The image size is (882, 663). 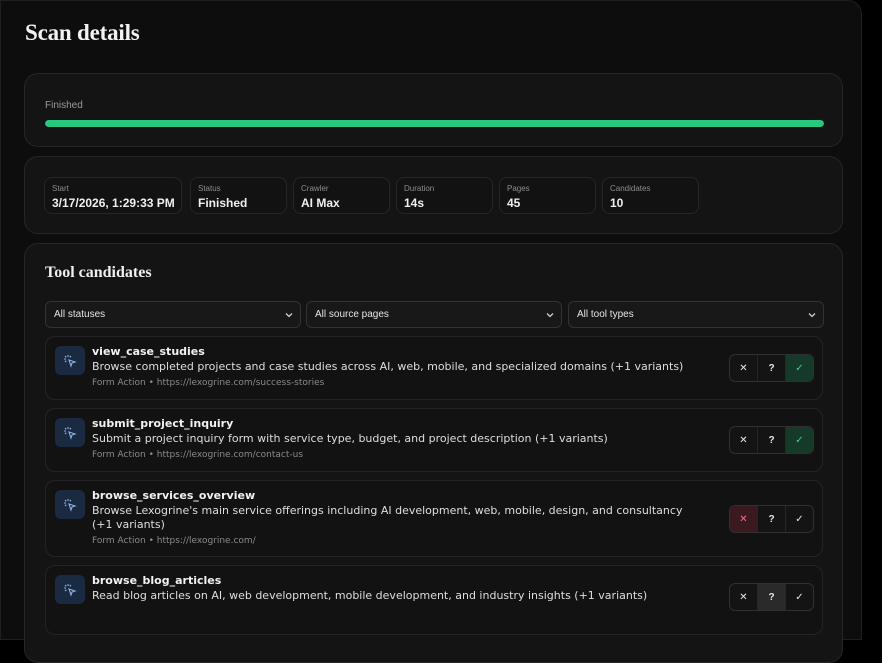 What do you see at coordinates (98, 272) in the screenshot?
I see `section-title: Tool candidates` at bounding box center [98, 272].